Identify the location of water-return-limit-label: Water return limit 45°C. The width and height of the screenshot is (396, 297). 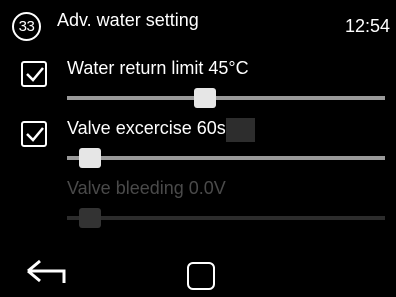
(158, 68).